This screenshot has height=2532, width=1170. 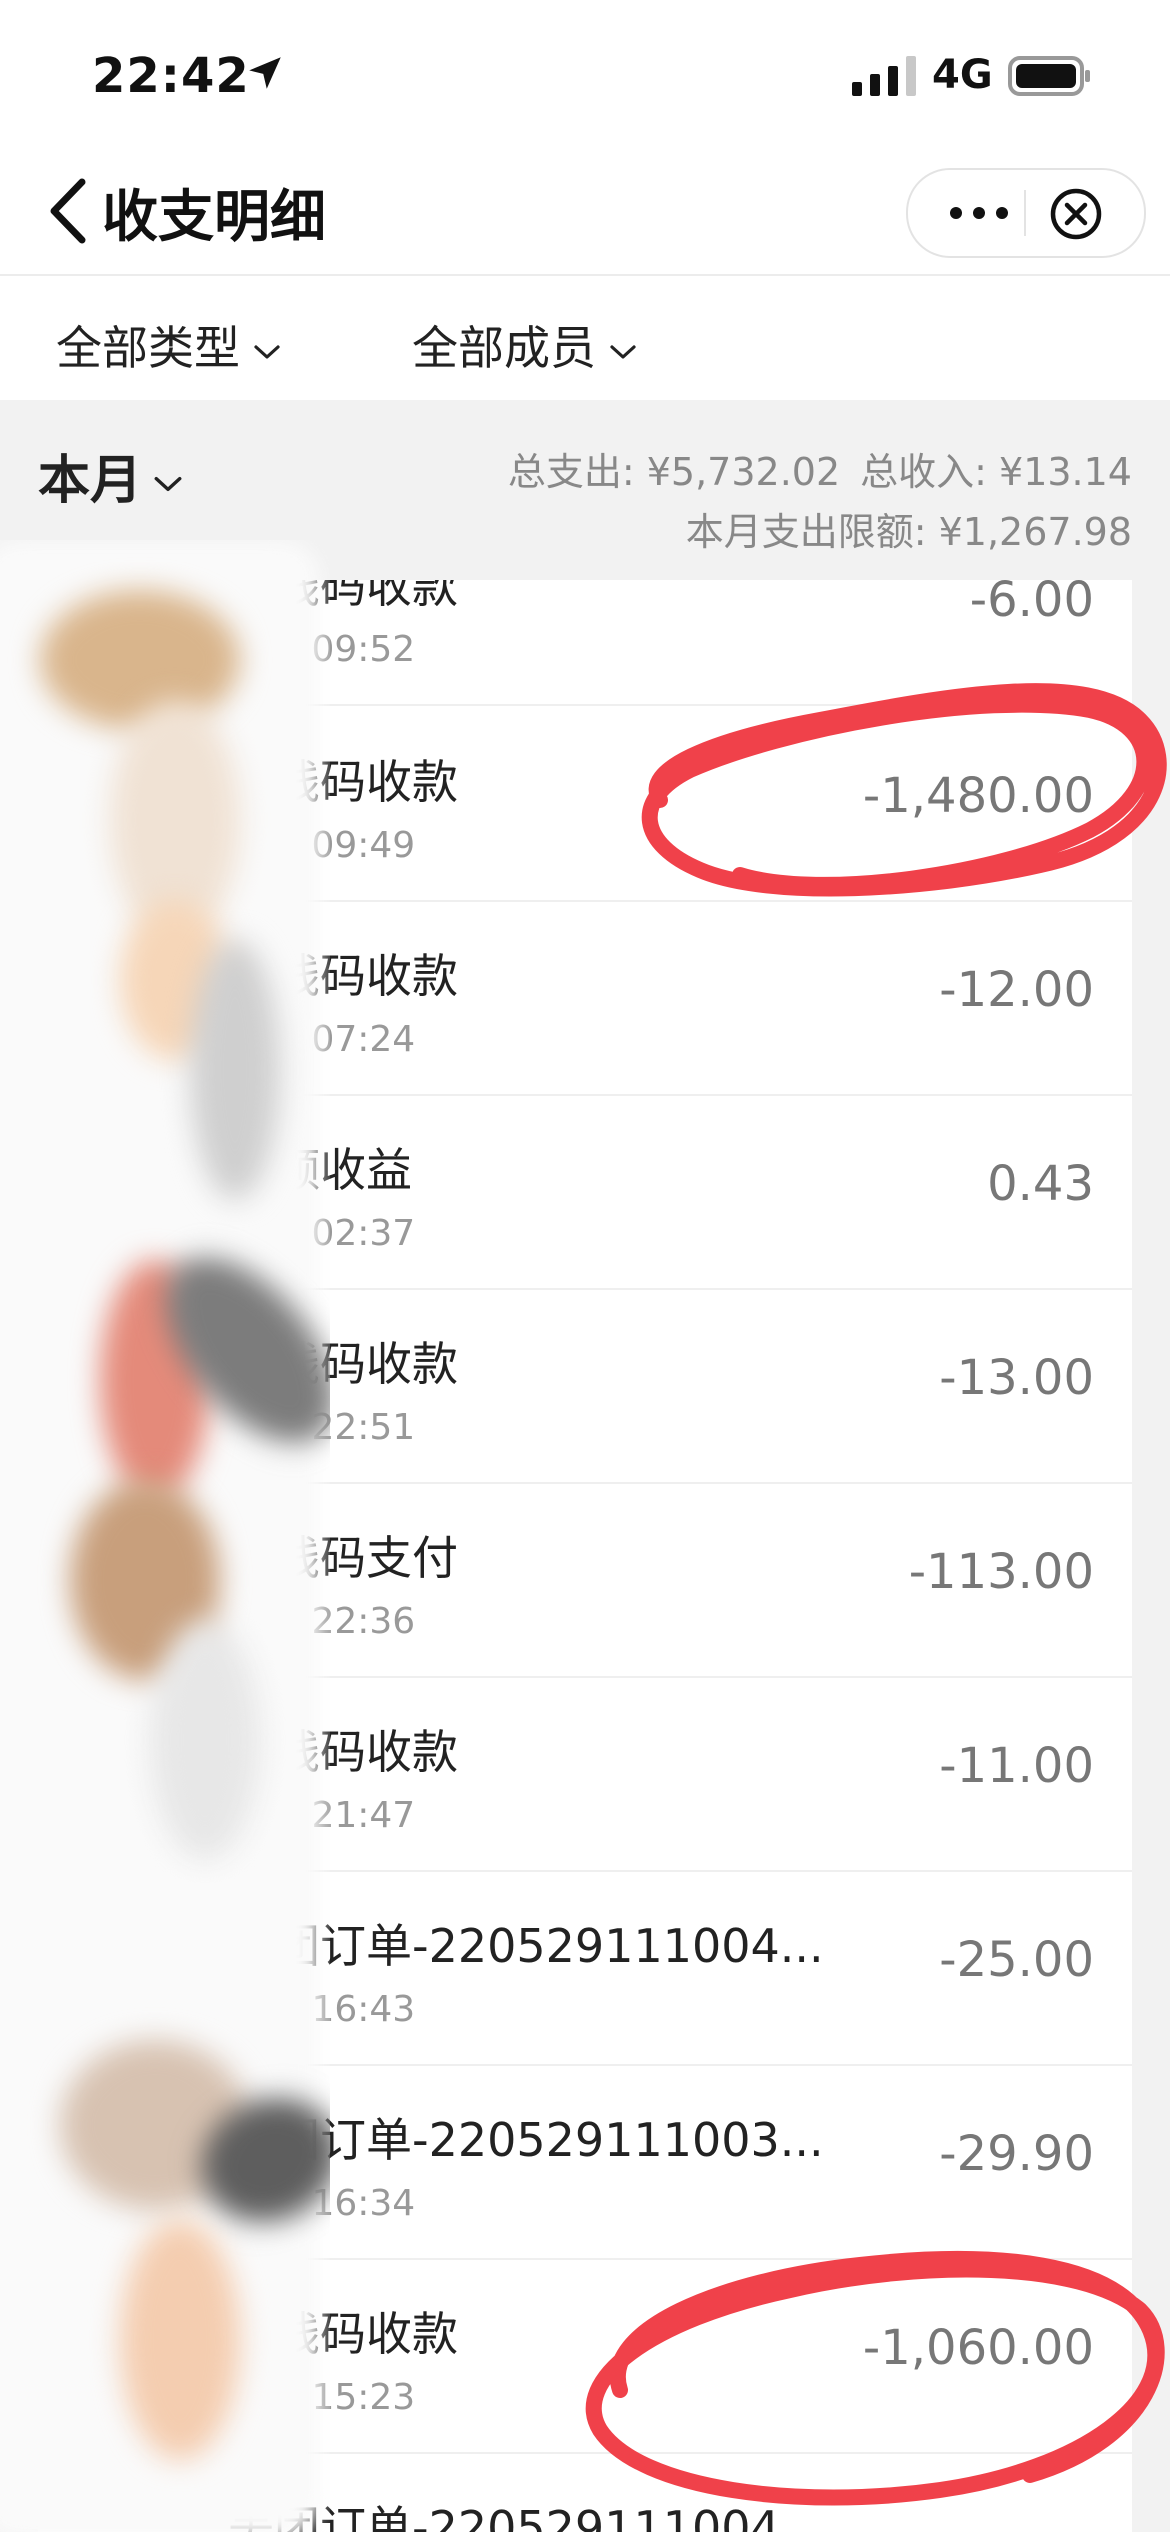 What do you see at coordinates (962, 75) in the screenshot?
I see `network-type: 4G` at bounding box center [962, 75].